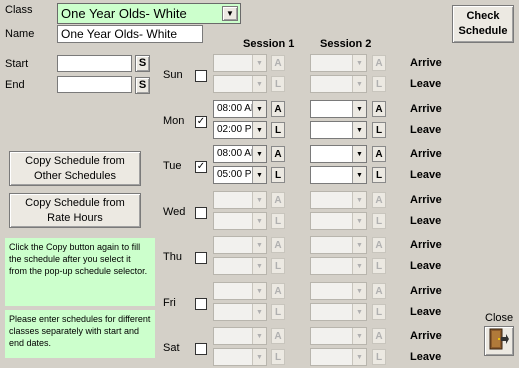 The image size is (519, 368). Describe the element at coordinates (94, 84) in the screenshot. I see `end-date-field` at that location.